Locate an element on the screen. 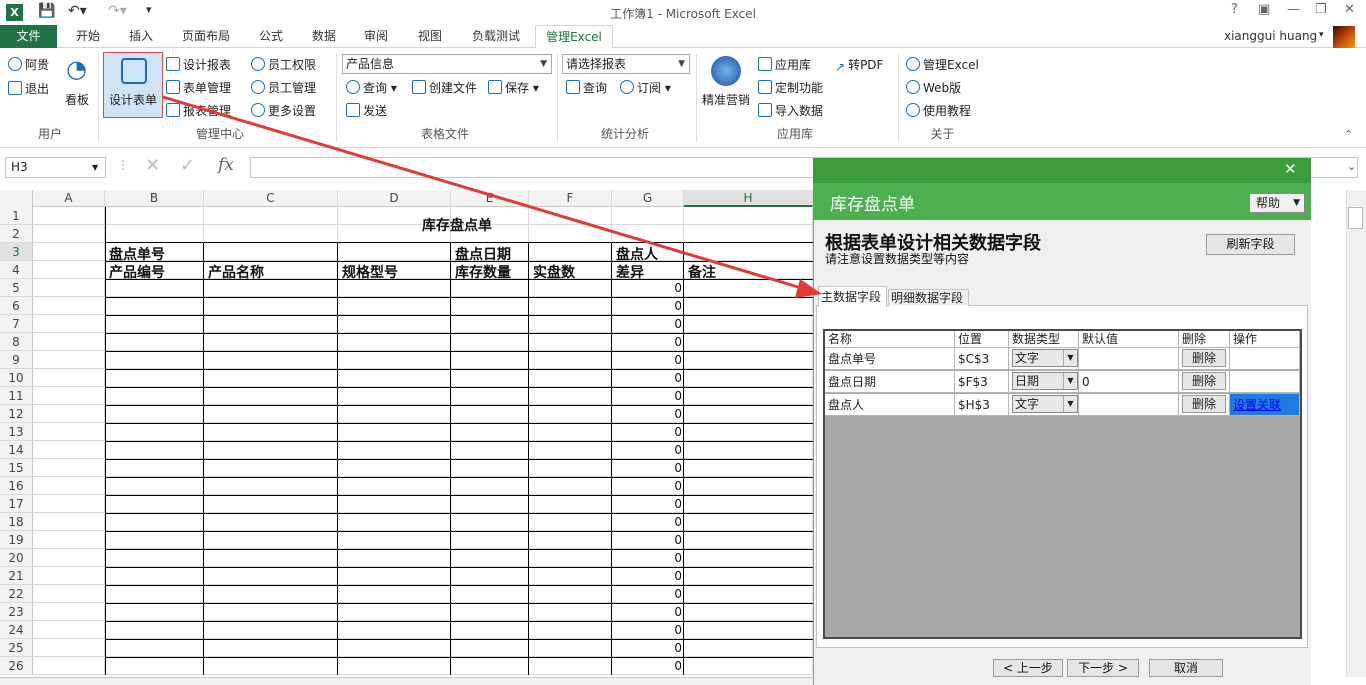  more-settings-button: 更多设置 is located at coordinates (283, 110).